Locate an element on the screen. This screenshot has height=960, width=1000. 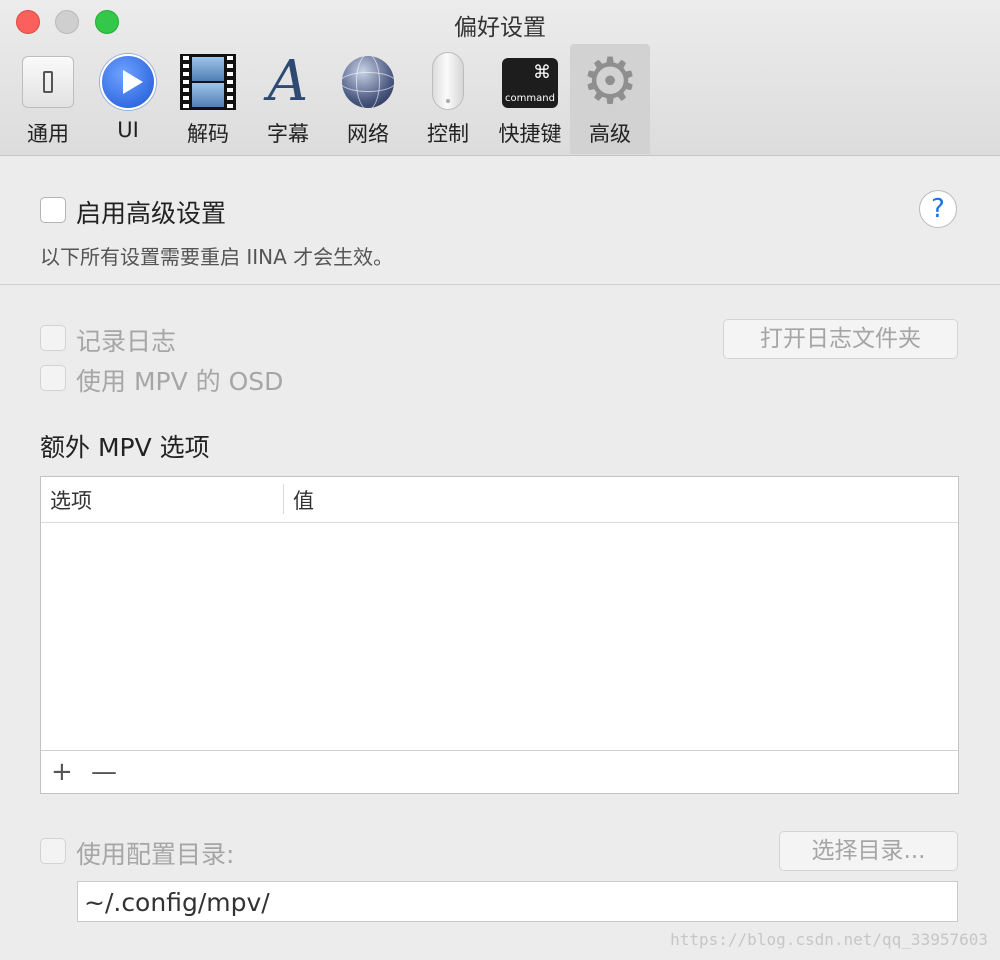
enable-advanced-label: 启用高级设置 is located at coordinates (151, 213).